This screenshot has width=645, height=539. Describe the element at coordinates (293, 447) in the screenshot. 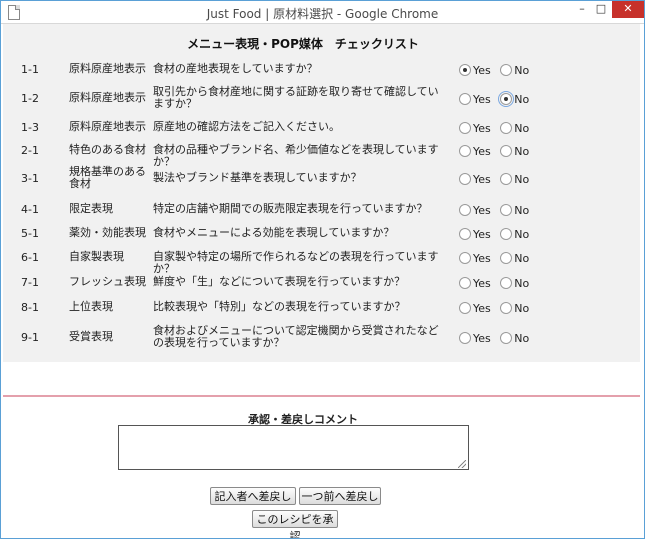

I see `approval-comment-textarea` at that location.